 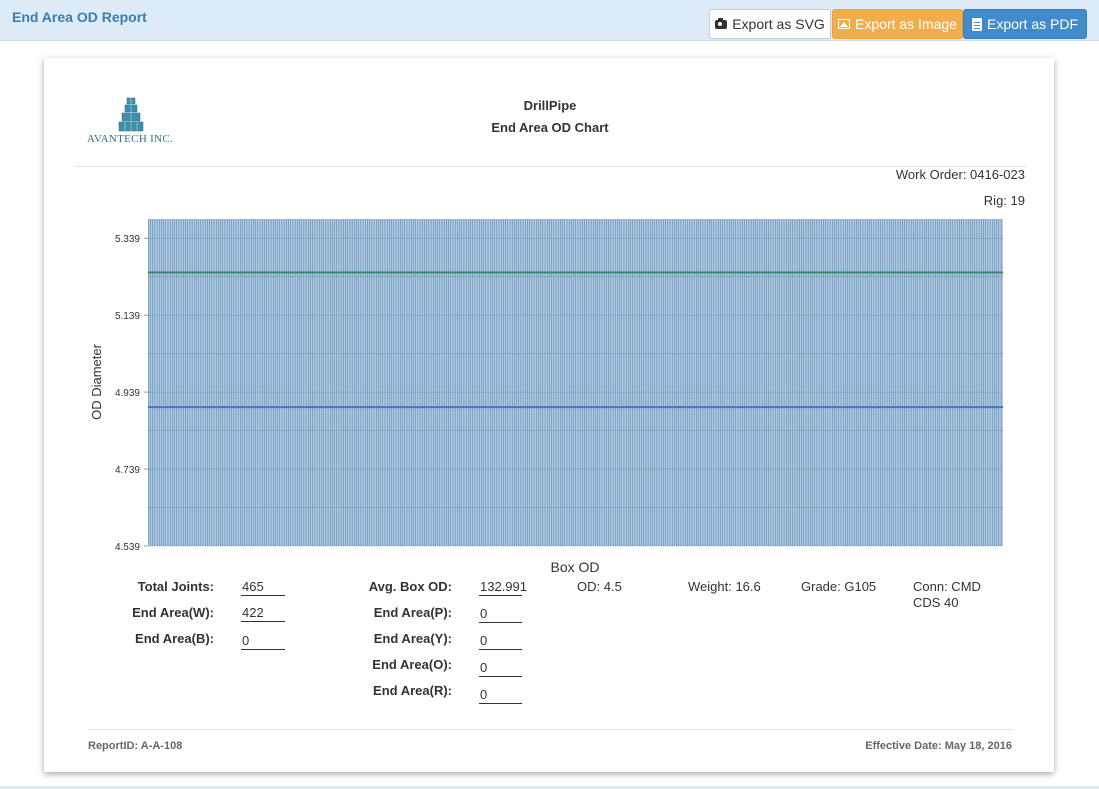 I want to click on report-subtitle: End Area OD Chart, so click(x=550, y=127).